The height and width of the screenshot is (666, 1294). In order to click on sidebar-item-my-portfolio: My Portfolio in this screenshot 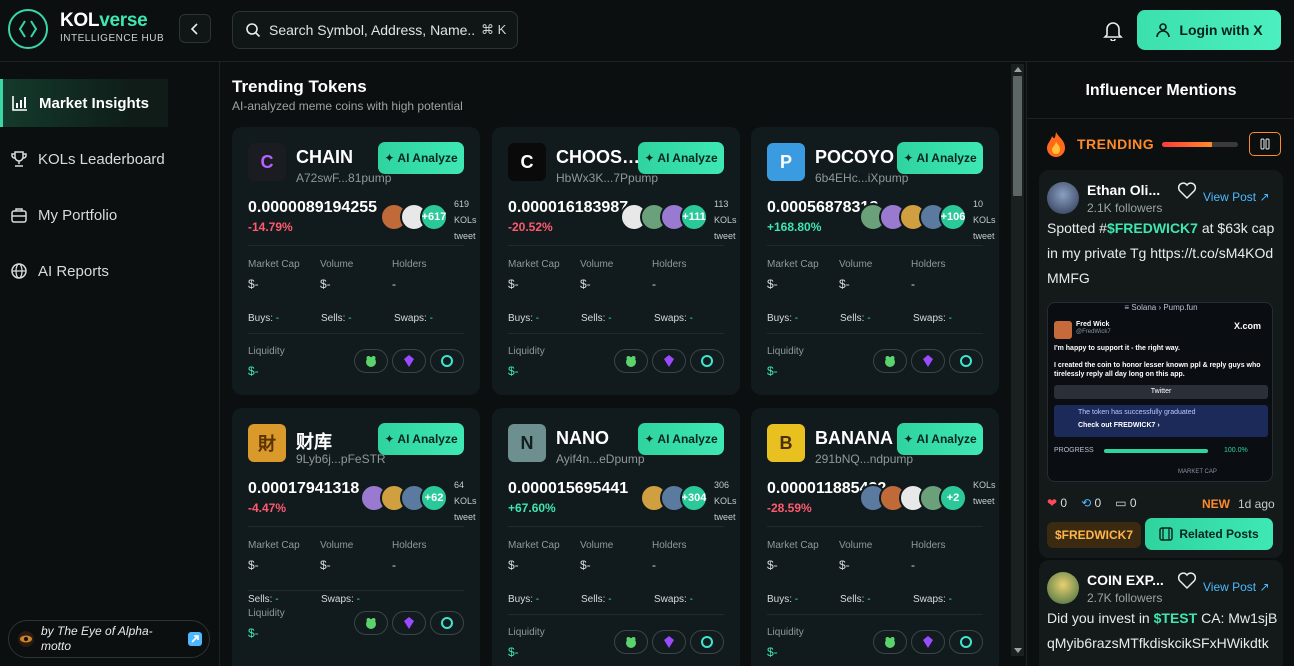, I will do `click(110, 215)`.